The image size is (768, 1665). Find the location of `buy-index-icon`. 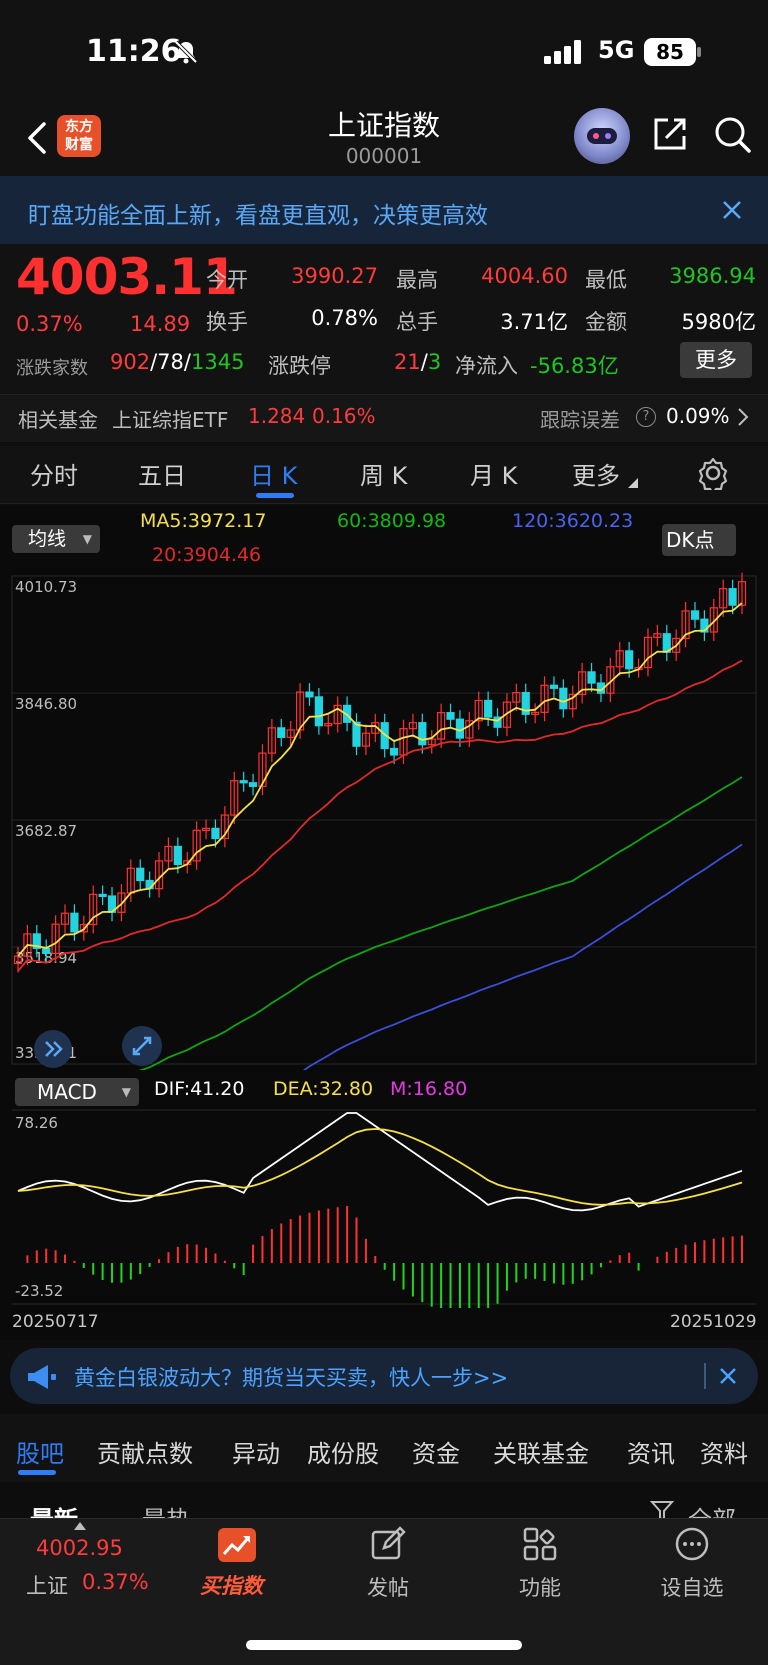

buy-index-icon is located at coordinates (237, 1545).